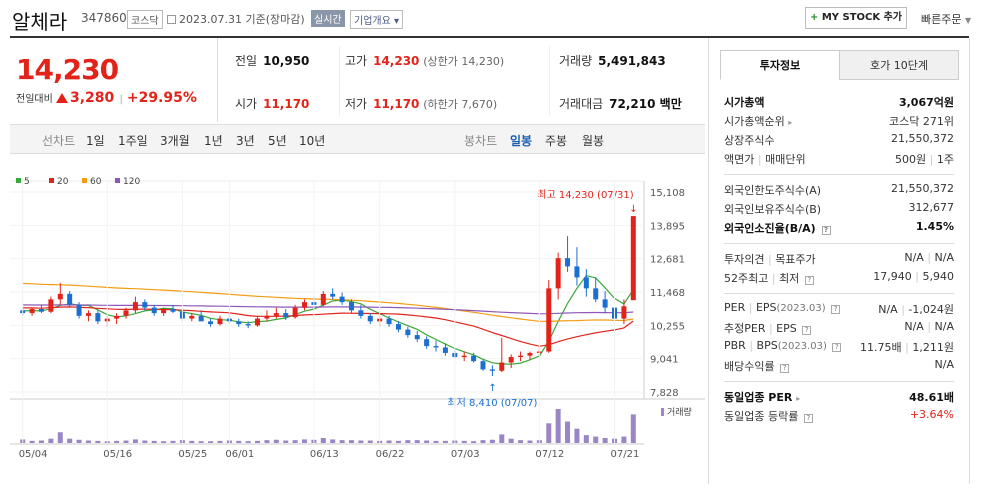  Describe the element at coordinates (922, 138) in the screenshot. I see `info-value: 21,550,372` at that location.